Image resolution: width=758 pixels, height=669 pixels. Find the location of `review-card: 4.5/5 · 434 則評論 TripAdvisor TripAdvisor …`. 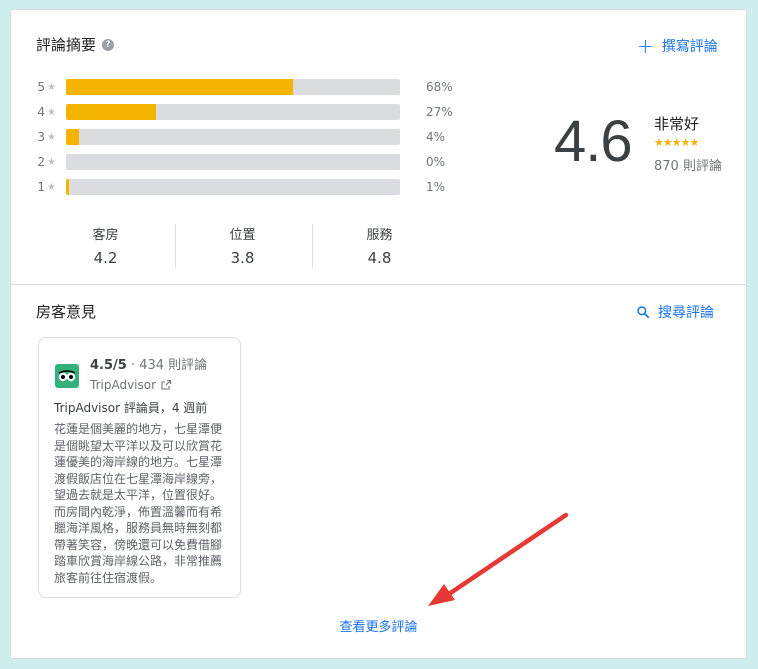

review-card: 4.5/5 · 434 則評論 TripAdvisor TripAdvisor … is located at coordinates (139, 467).